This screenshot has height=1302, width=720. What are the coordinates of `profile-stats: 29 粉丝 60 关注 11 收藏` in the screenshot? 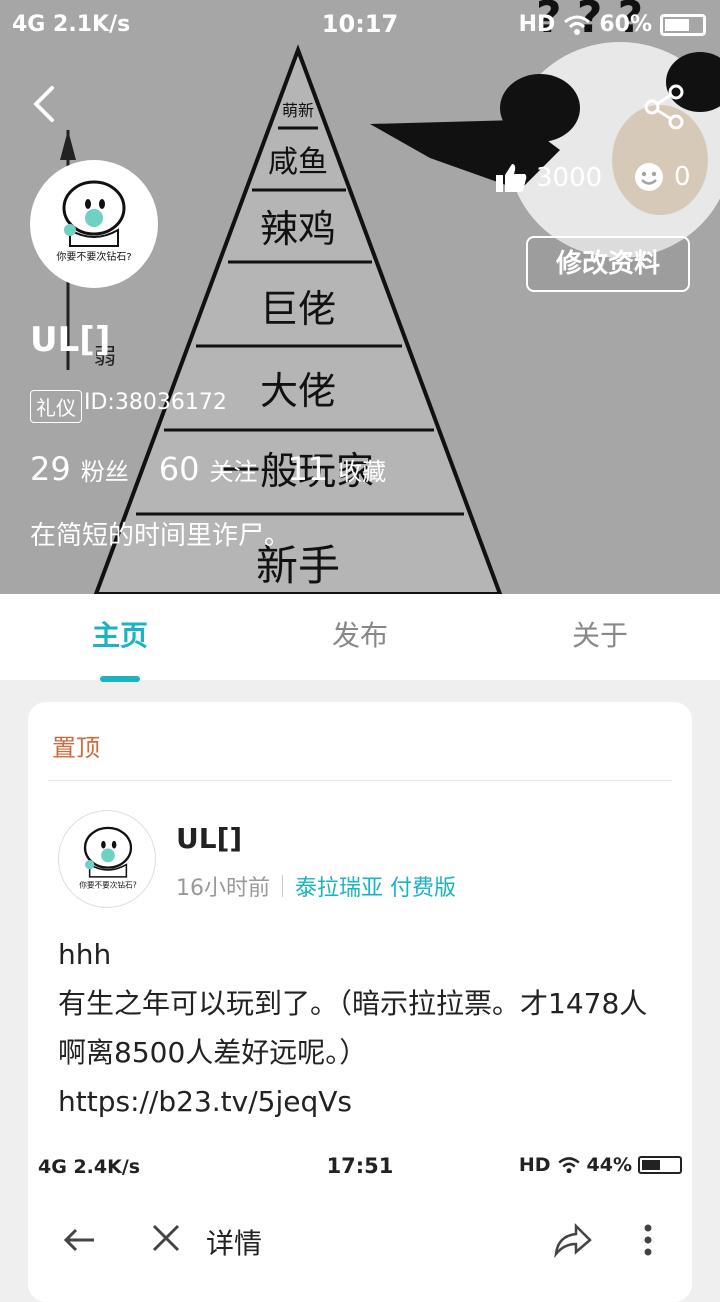 It's located at (223, 469).